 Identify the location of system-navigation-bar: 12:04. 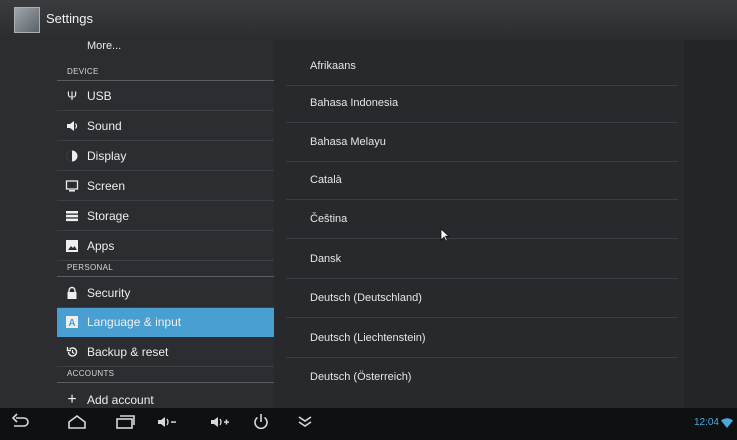
(368, 424).